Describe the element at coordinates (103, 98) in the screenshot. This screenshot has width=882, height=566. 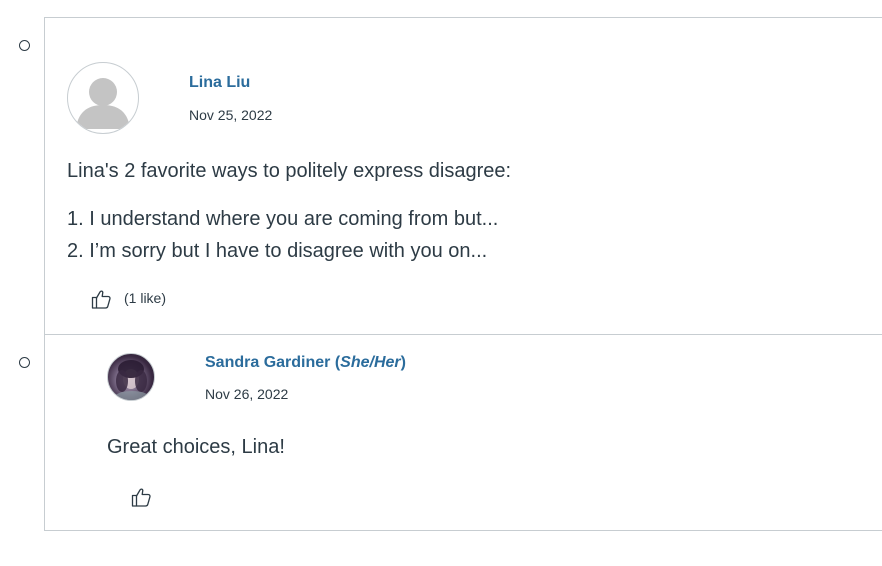
I see `default-user-icon` at that location.